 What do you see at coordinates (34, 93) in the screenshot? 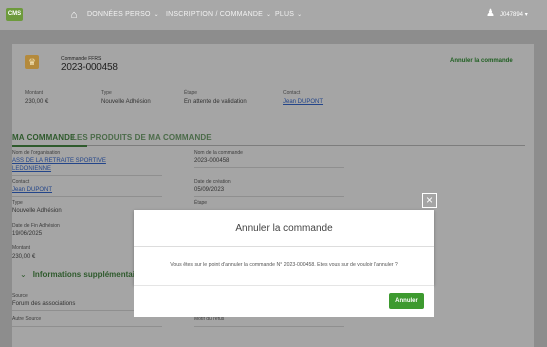
I see `meta-label: Montant` at bounding box center [34, 93].